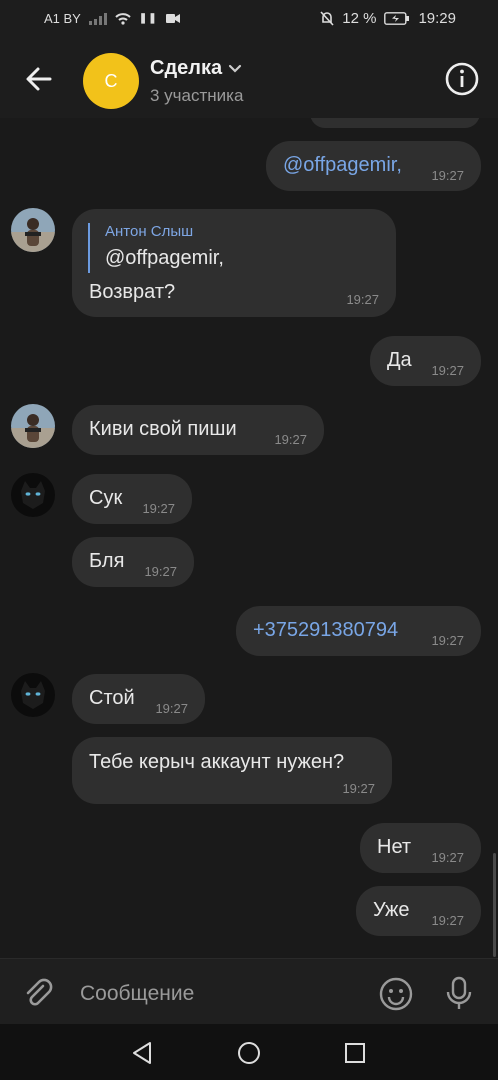 Image resolution: width=498 pixels, height=1080 pixels. What do you see at coordinates (235, 68) in the screenshot?
I see `chevron-down-icon` at bounding box center [235, 68].